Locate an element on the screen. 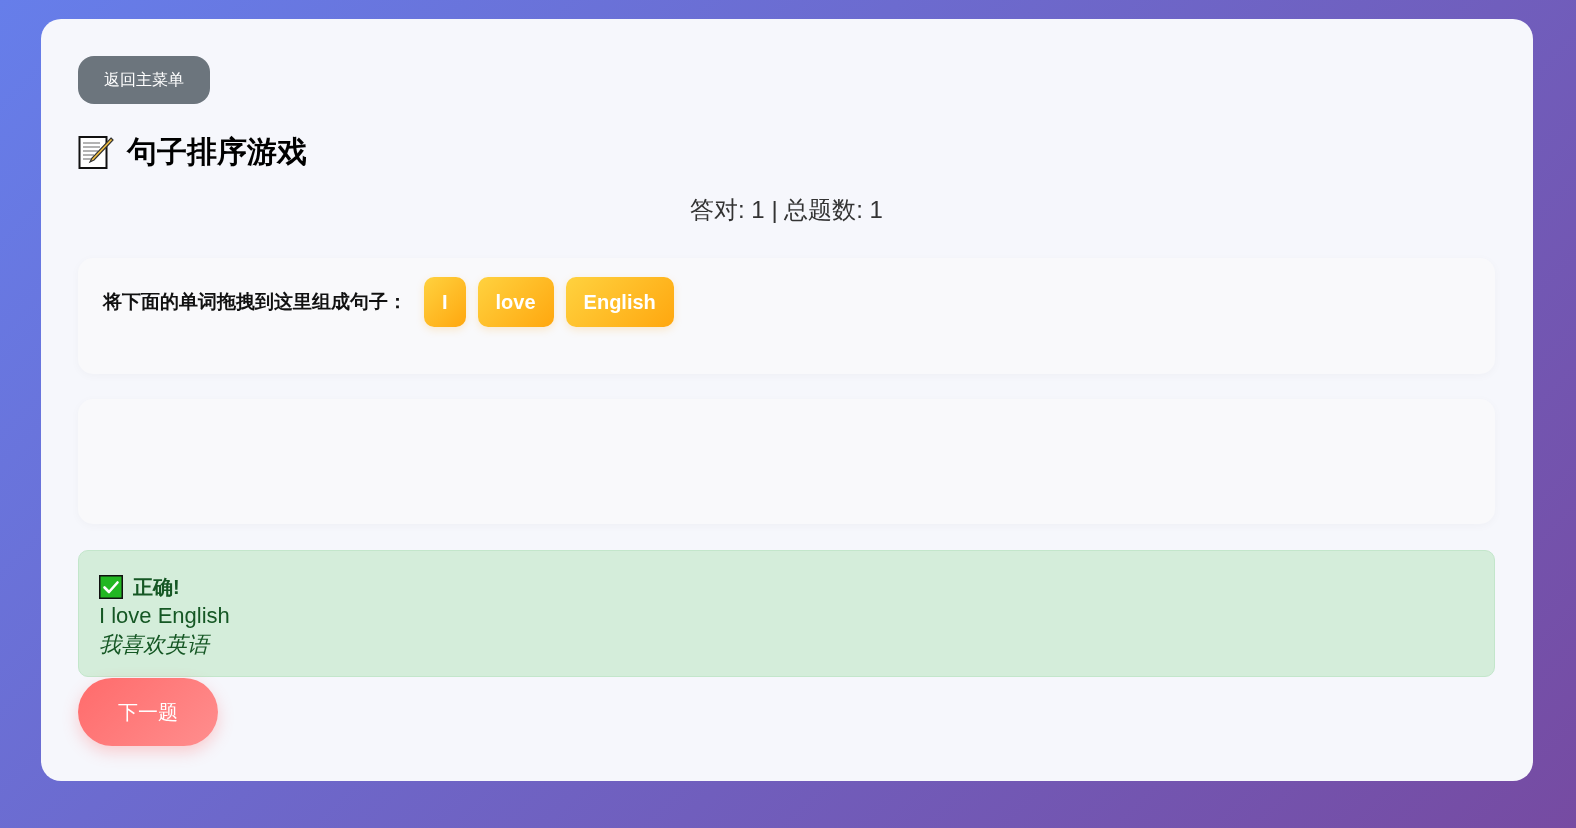 This screenshot has width=1576, height=828. translation-text: 我喜欢英语 is located at coordinates (155, 645).